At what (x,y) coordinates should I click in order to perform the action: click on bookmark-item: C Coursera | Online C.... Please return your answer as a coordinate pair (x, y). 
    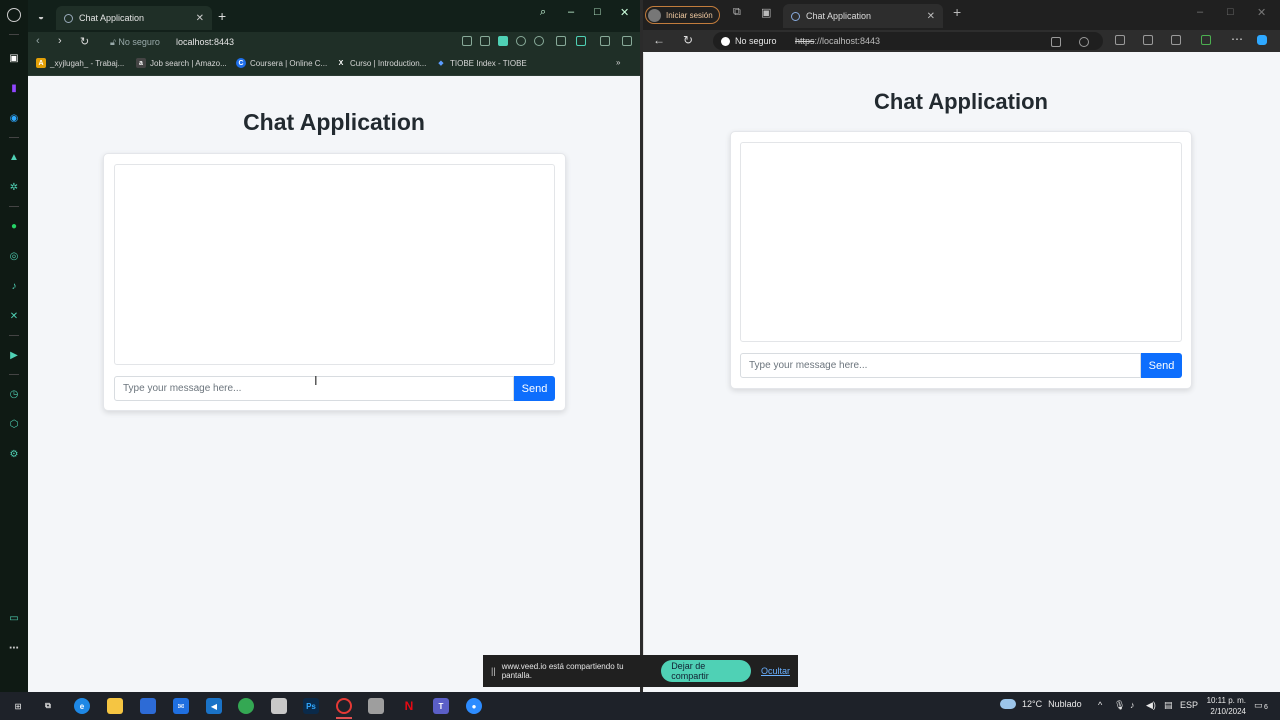
    Looking at the image, I should click on (281, 63).